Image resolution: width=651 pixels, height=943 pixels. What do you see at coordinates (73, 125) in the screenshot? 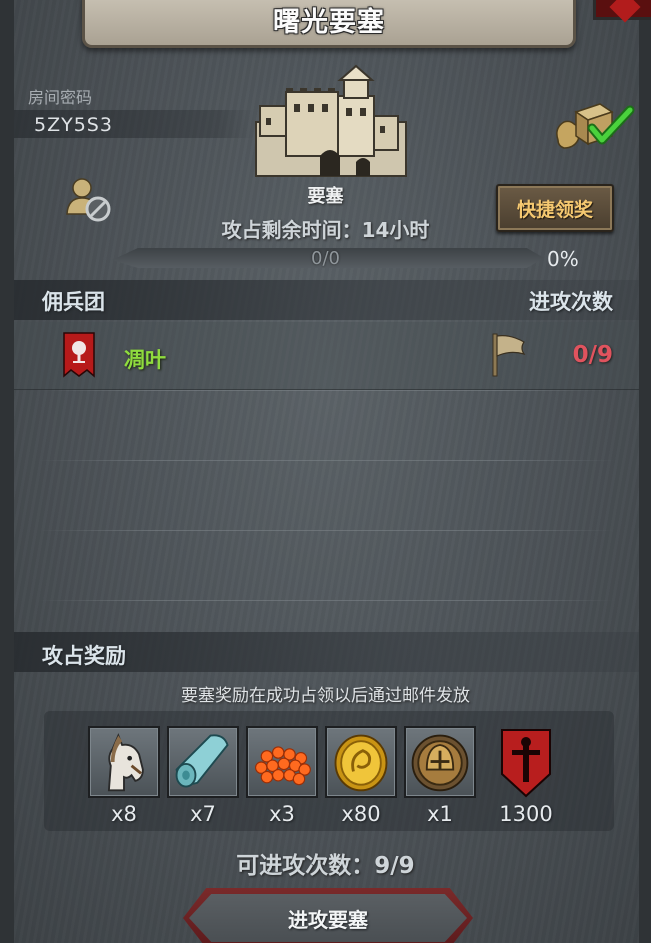
I see `room-code-value: 5ZY5S3` at bounding box center [73, 125].